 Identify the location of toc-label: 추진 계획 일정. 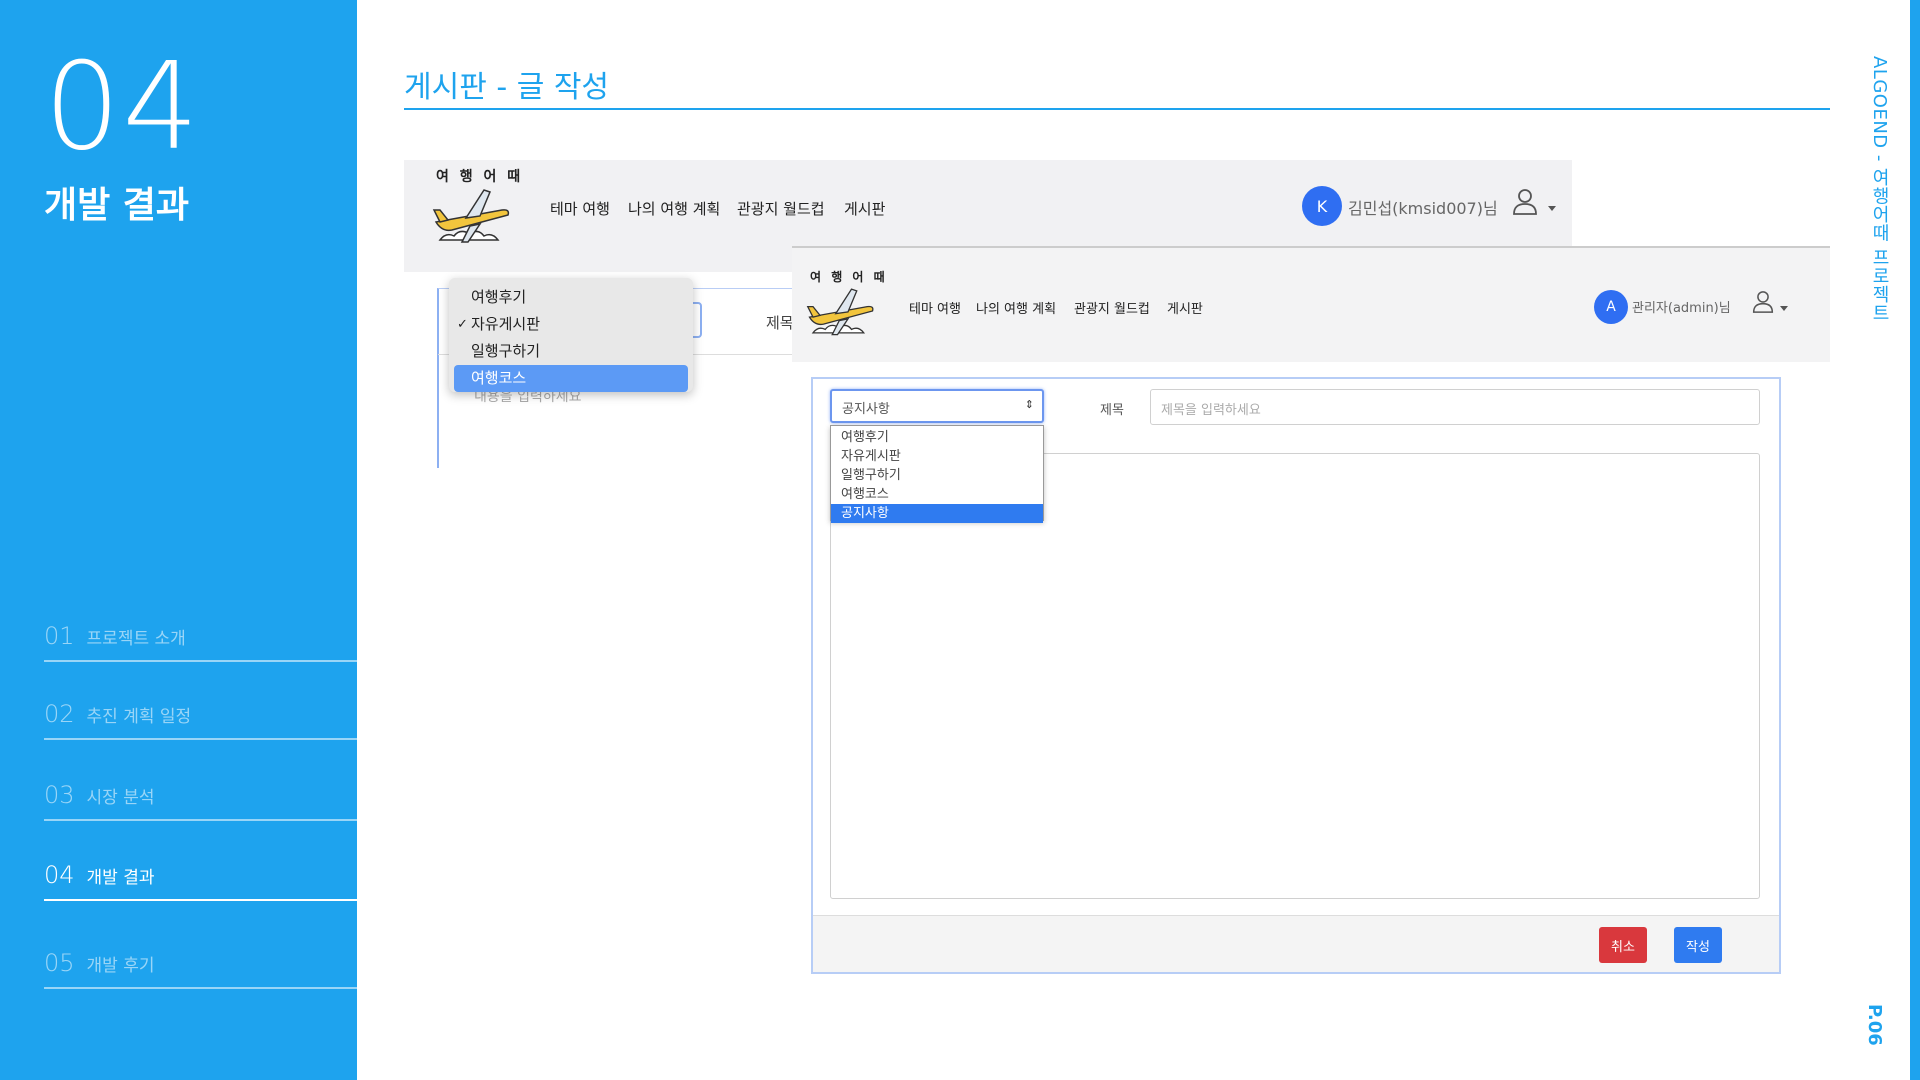
(139, 716).